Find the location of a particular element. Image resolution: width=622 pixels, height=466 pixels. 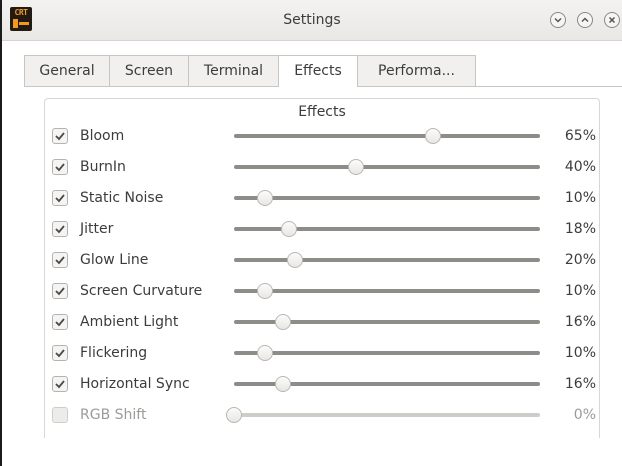

tab-effects: Effects is located at coordinates (318, 71).